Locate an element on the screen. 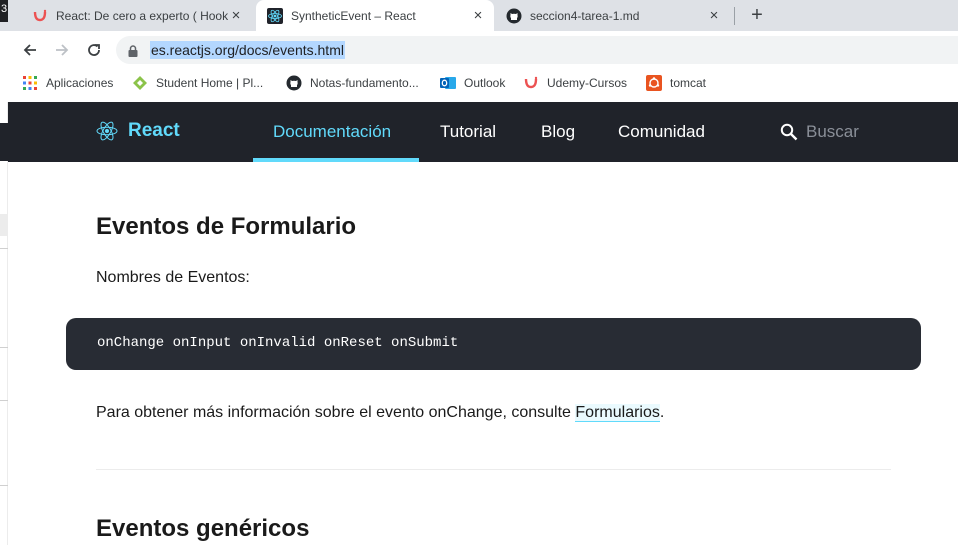 Image resolution: width=958 pixels, height=545 pixels. nav-link-tutorial: Tutorial is located at coordinates (468, 132).